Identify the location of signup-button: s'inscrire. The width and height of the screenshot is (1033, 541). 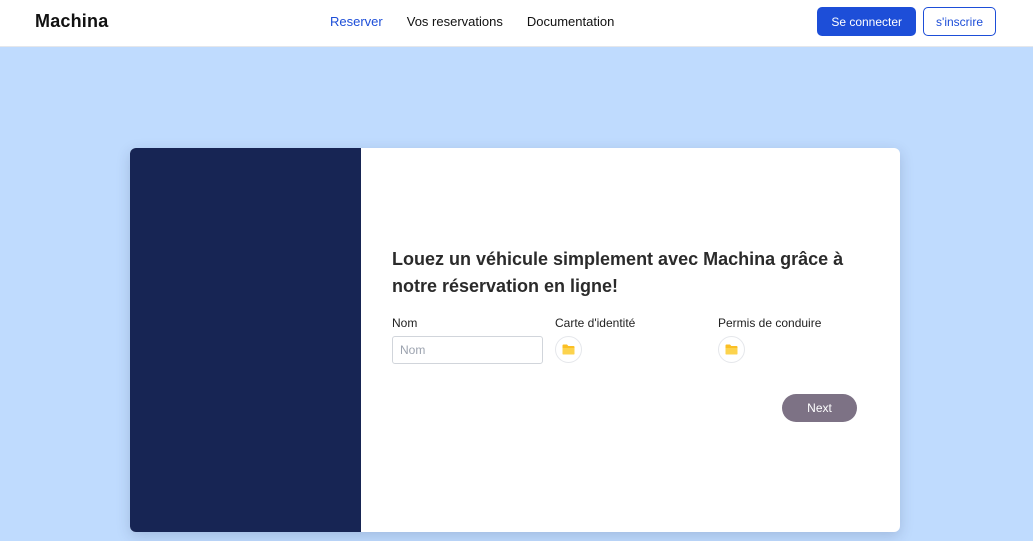
(959, 21).